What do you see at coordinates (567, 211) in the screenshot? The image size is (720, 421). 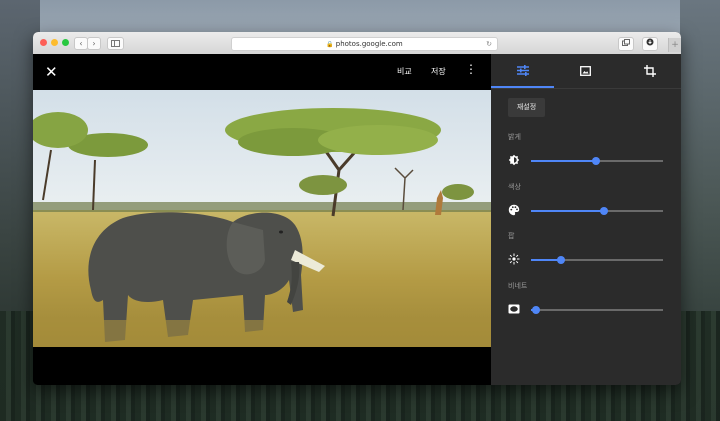 I see `color-slider-fill` at bounding box center [567, 211].